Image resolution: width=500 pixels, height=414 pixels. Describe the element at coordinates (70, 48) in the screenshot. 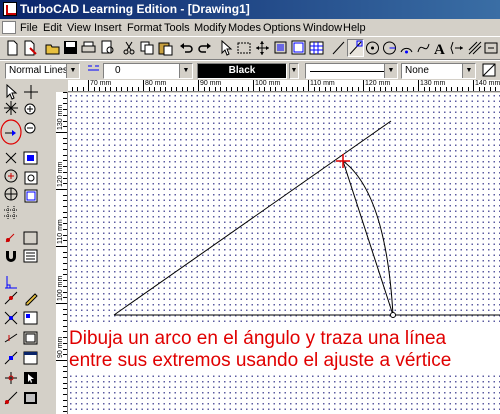

I see `save-icon` at that location.